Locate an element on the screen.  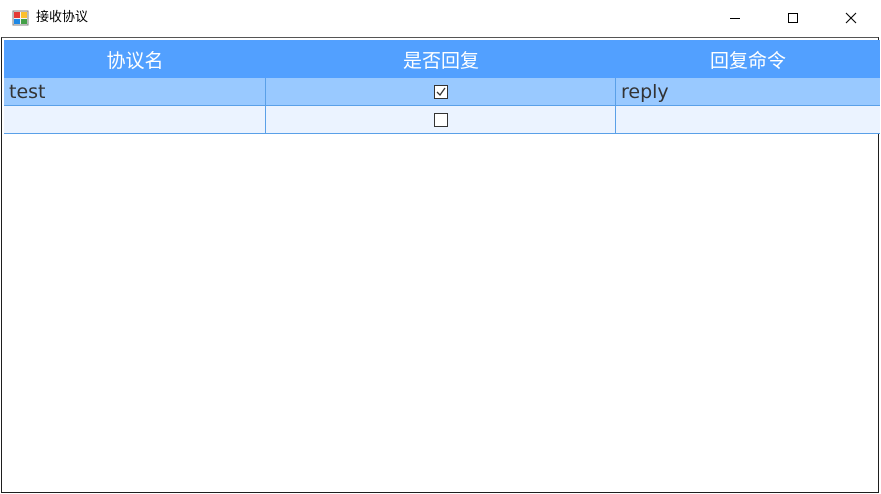
column-header-reply-enabled: 是否回复 is located at coordinates (441, 59).